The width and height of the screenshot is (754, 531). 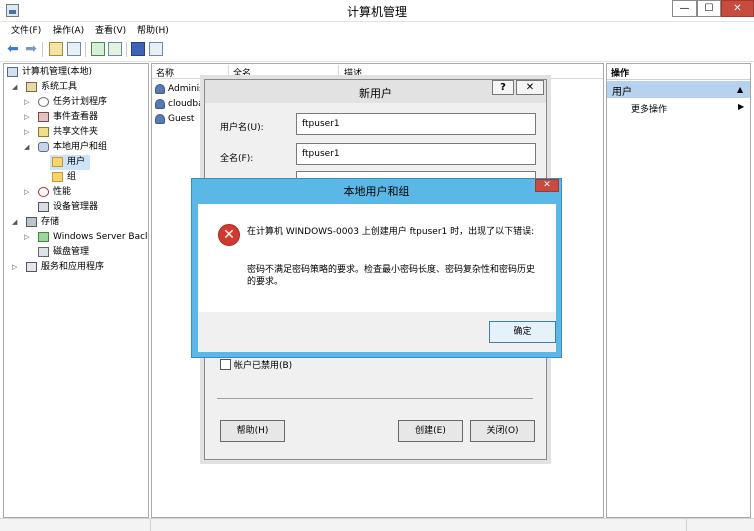 I want to click on fullname-field: ftpuser1, so click(x=416, y=154).